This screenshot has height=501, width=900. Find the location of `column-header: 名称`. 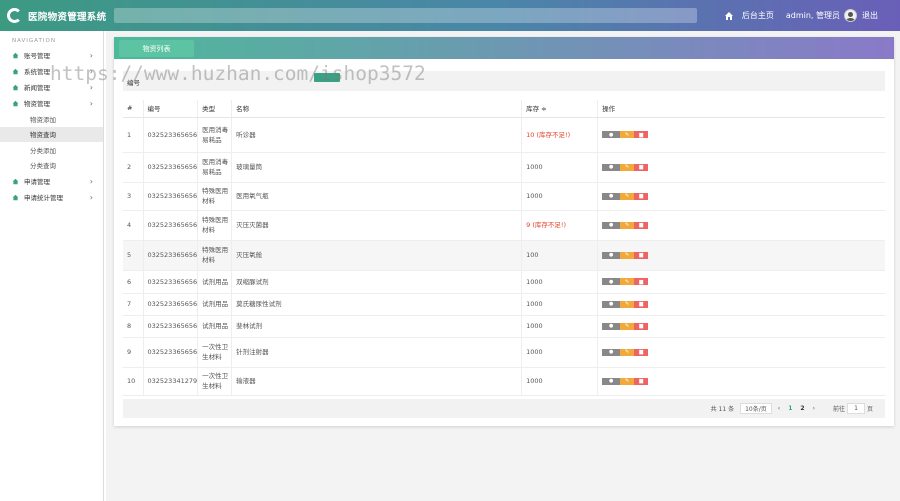

column-header: 名称 is located at coordinates (376, 109).